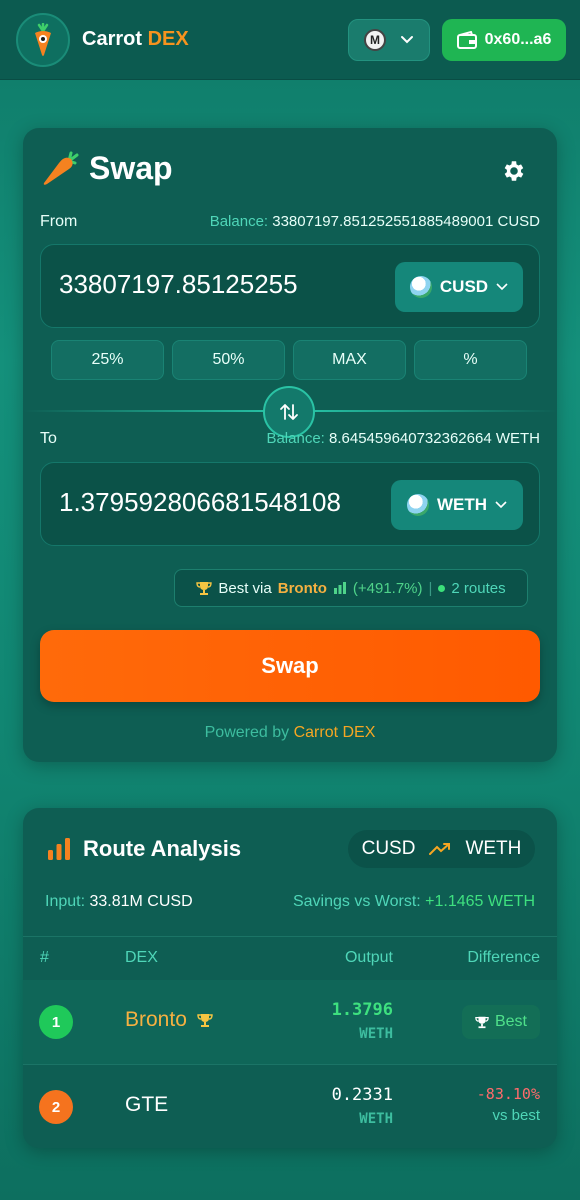 The width and height of the screenshot is (580, 1200). What do you see at coordinates (389, 40) in the screenshot?
I see `network-selector-button: M` at bounding box center [389, 40].